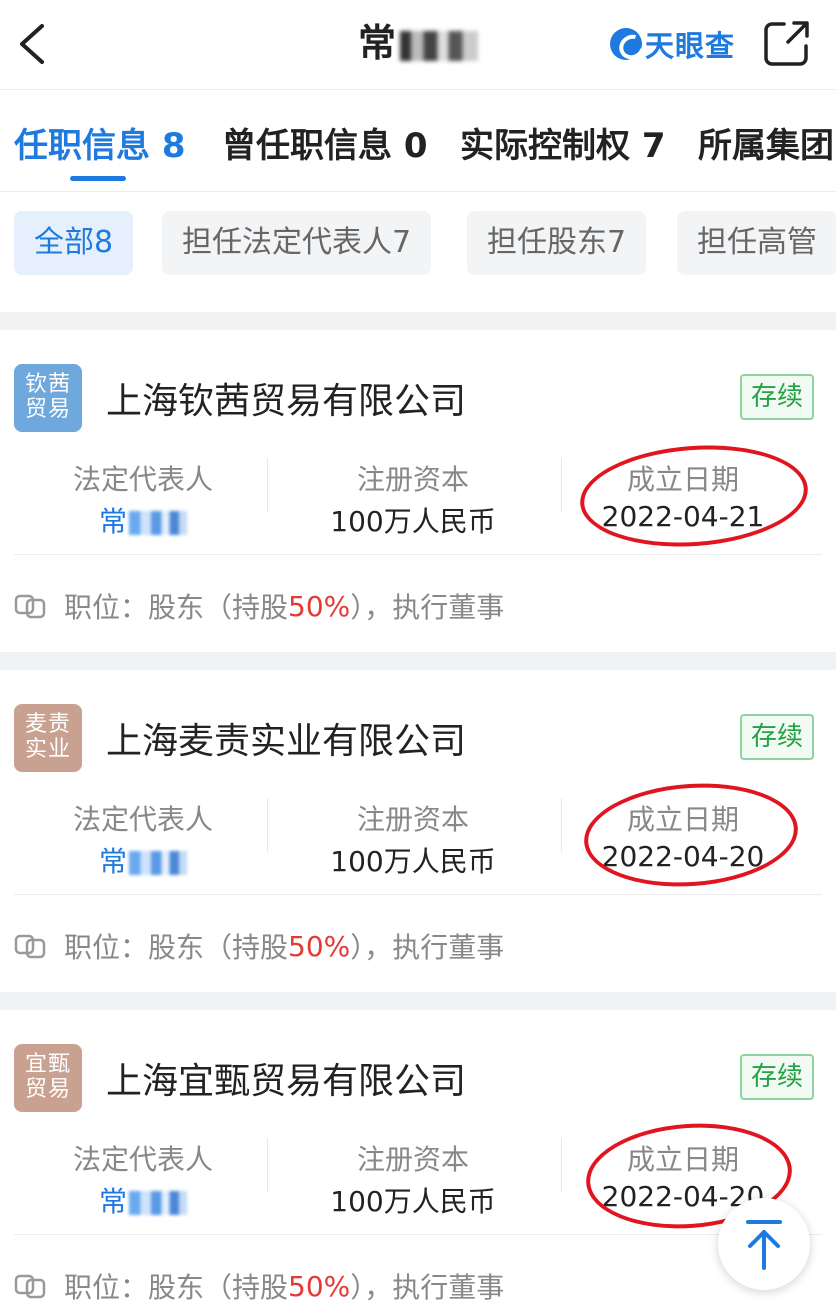 The width and height of the screenshot is (836, 1302). I want to click on company-logo: 钦茜贸易, so click(48, 398).